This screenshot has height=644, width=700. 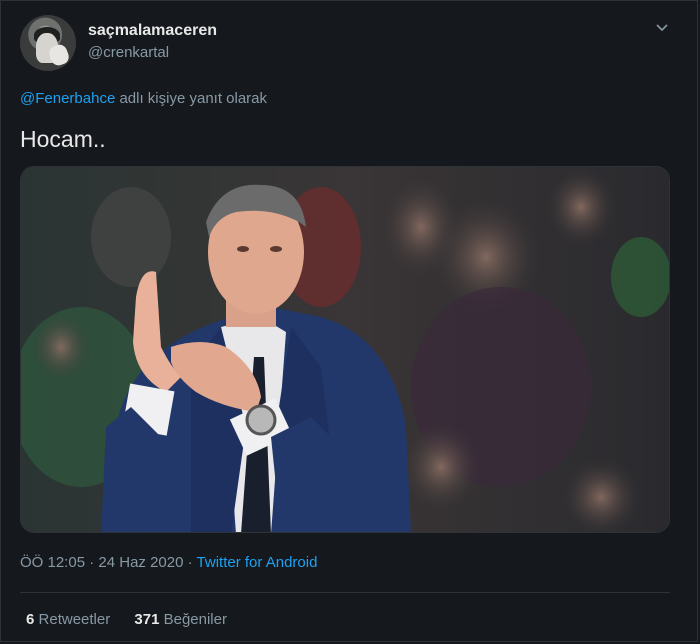 I want to click on user-handle: @crenkartal, so click(x=128, y=52).